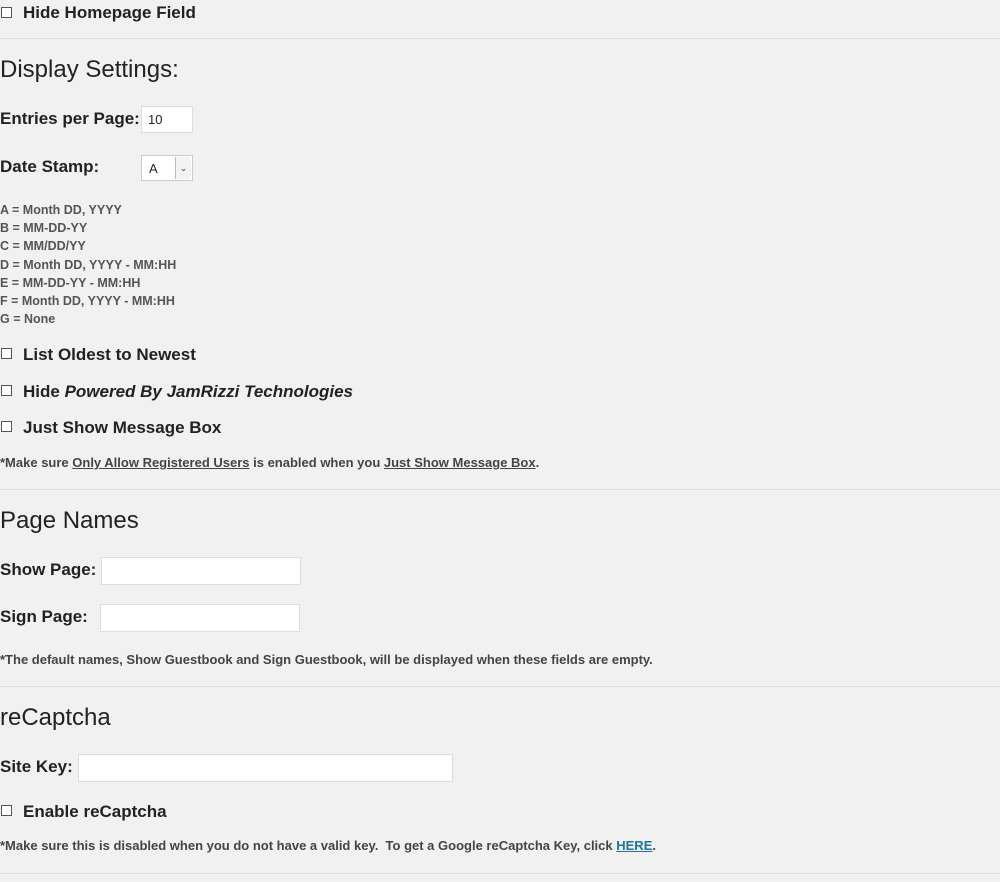  I want to click on just-show-reference: Just Show Message Box, so click(459, 462).